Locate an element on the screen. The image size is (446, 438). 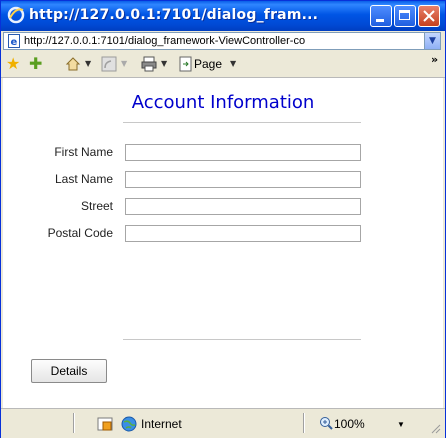
close-icon is located at coordinates (429, 16).